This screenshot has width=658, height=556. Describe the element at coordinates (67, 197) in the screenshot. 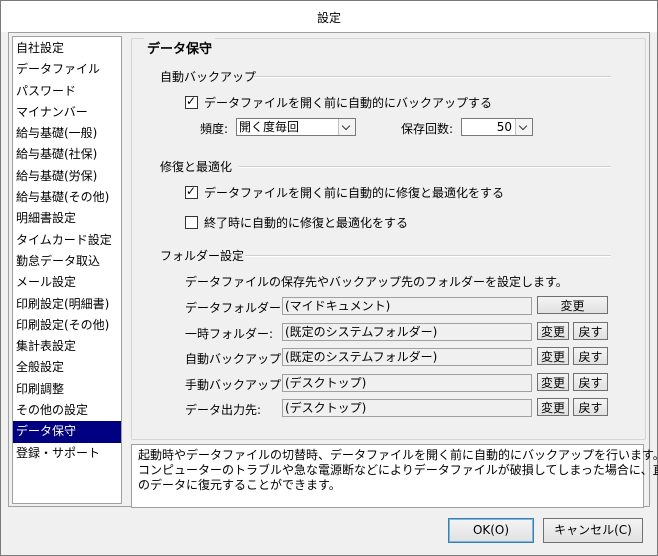

I see `sidebar-item: 給与基礎(その他)` at that location.